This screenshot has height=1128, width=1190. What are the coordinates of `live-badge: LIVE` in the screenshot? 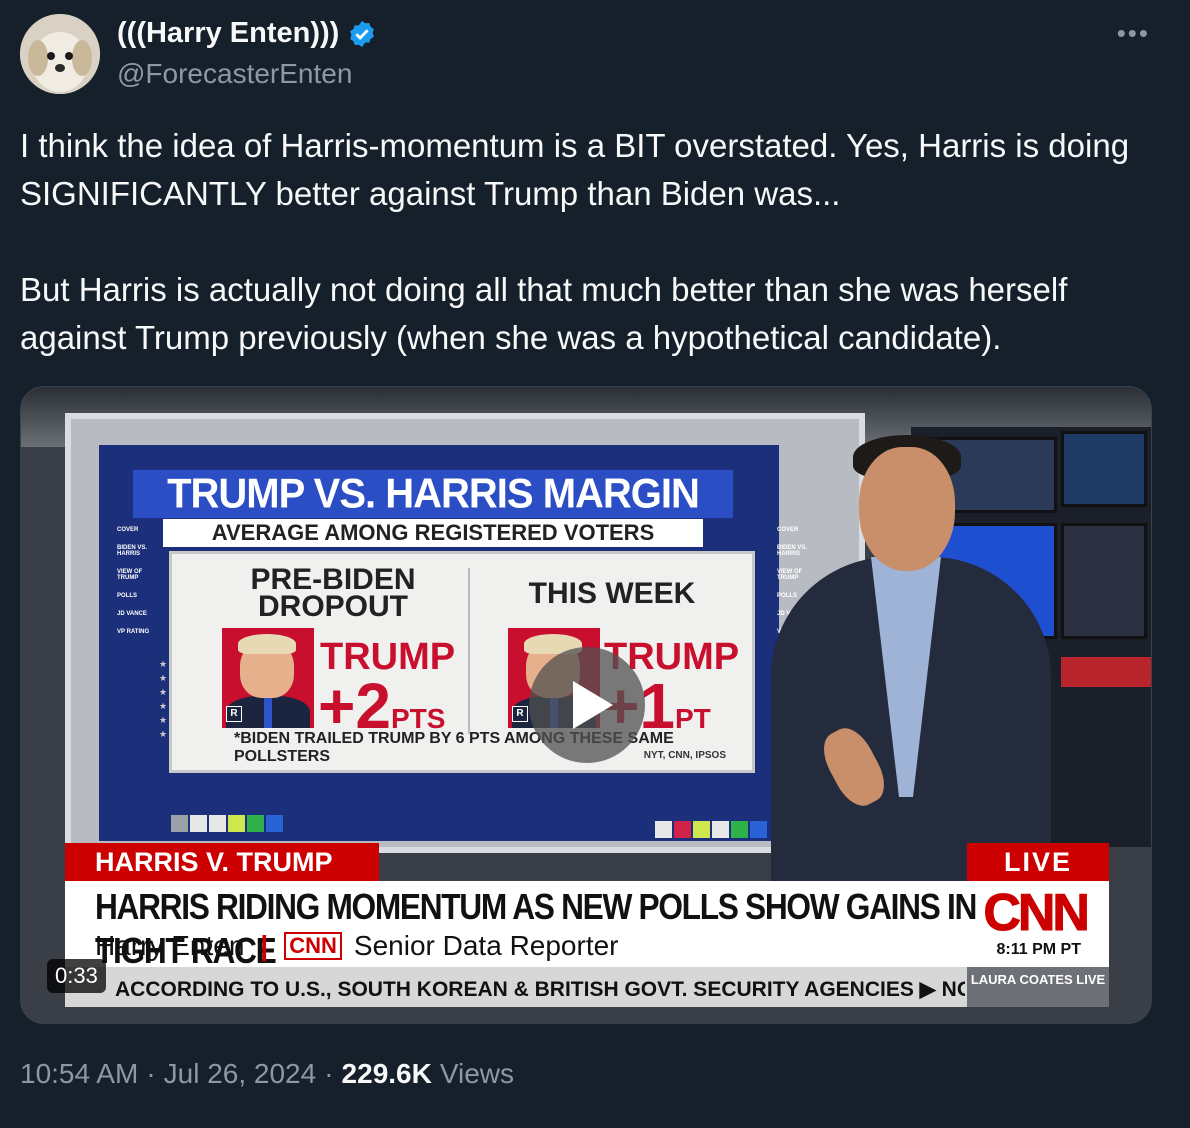 It's located at (1038, 862).